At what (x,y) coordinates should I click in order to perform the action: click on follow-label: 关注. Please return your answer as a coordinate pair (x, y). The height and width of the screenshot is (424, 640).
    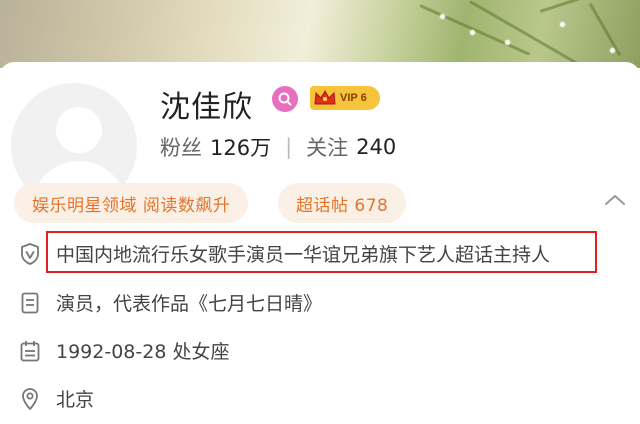
    Looking at the image, I should click on (327, 147).